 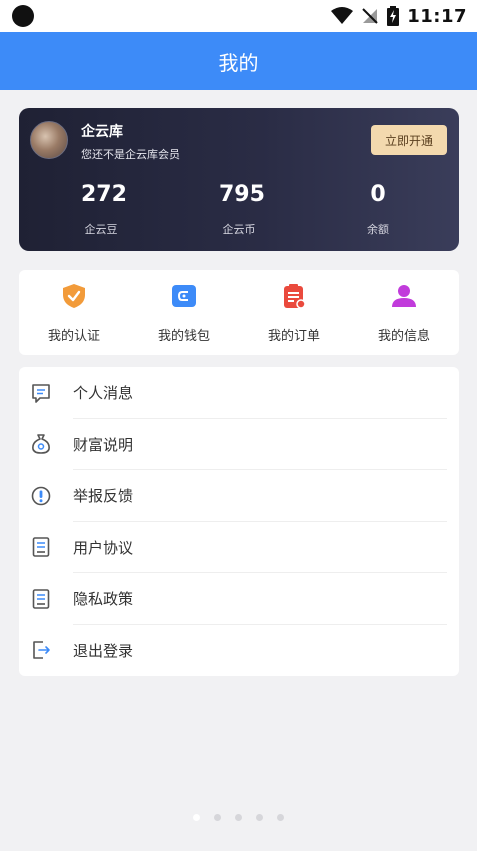 I want to click on stat-label: 企云豆, so click(x=101, y=229).